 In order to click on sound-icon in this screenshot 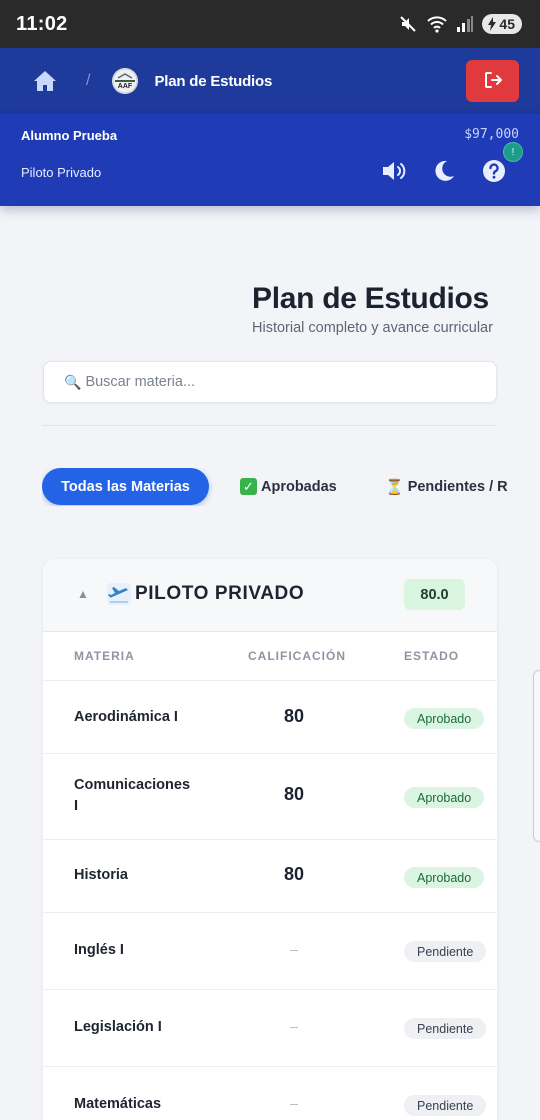, I will do `click(394, 171)`.